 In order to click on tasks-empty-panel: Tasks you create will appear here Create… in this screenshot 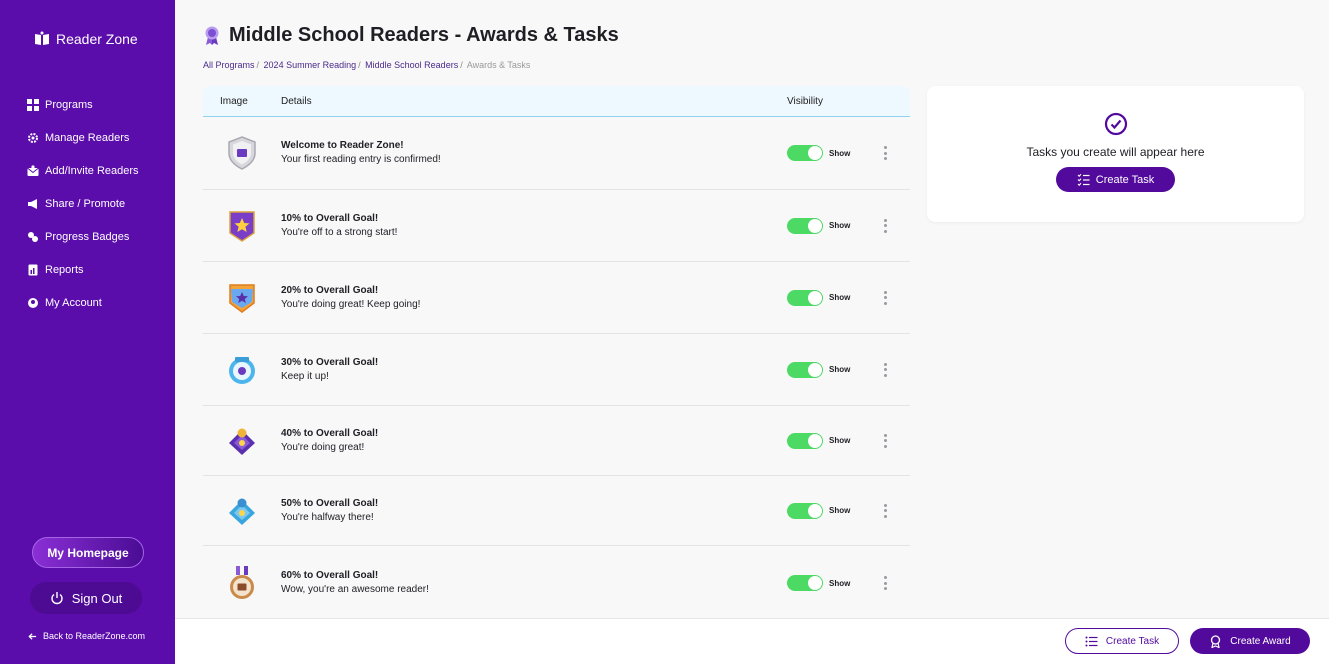, I will do `click(1115, 154)`.